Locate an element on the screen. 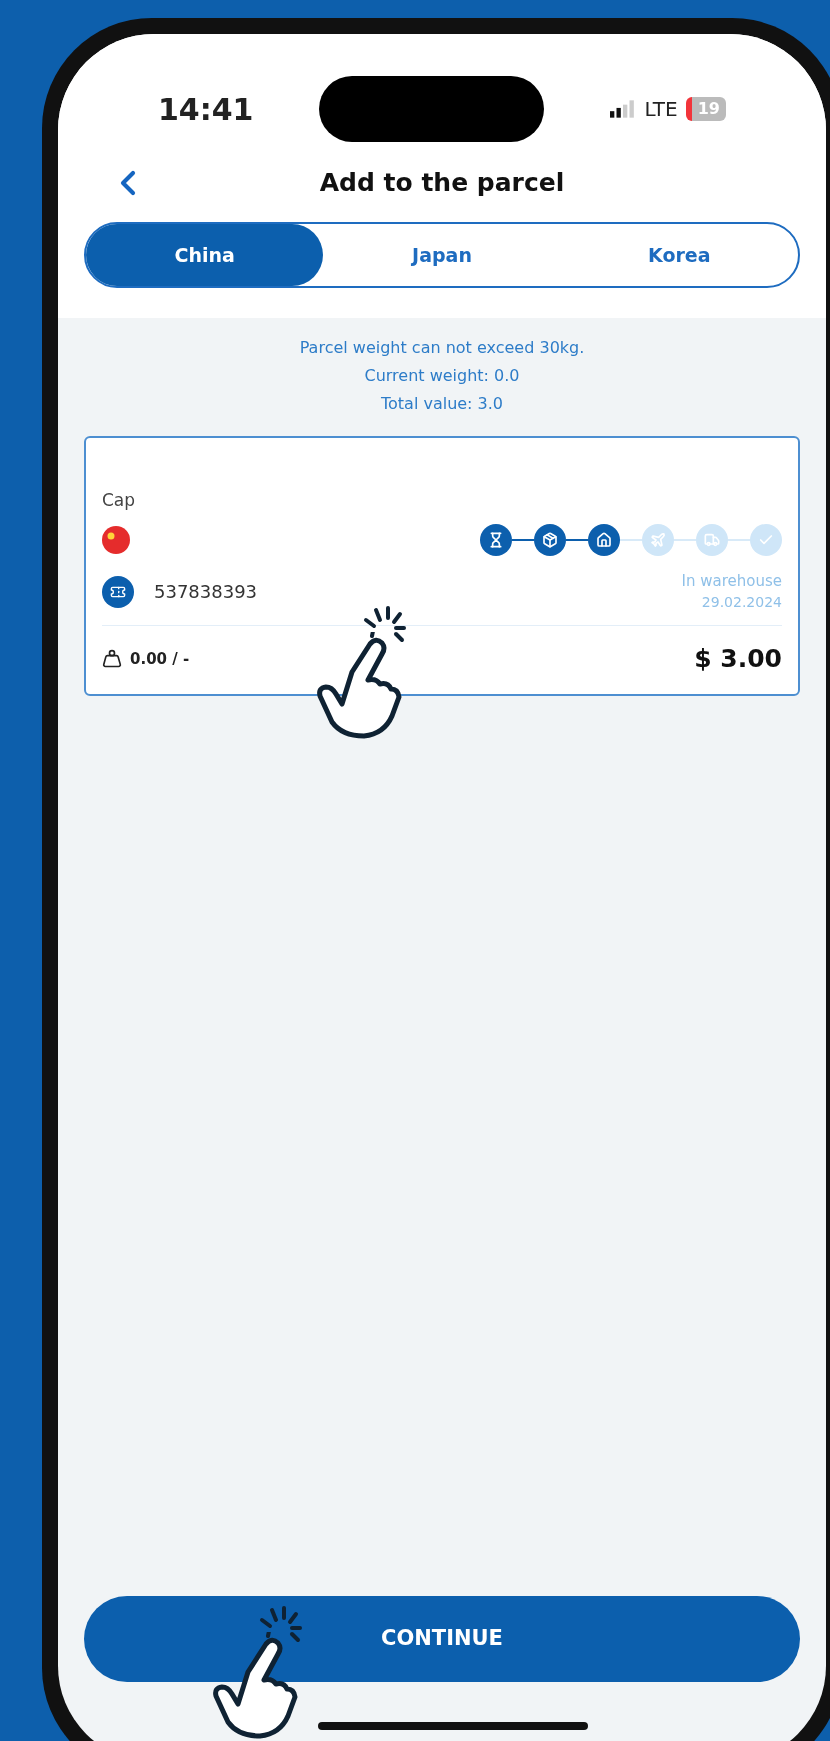 This screenshot has width=830, height=1741. item-status: In warehouse is located at coordinates (731, 581).